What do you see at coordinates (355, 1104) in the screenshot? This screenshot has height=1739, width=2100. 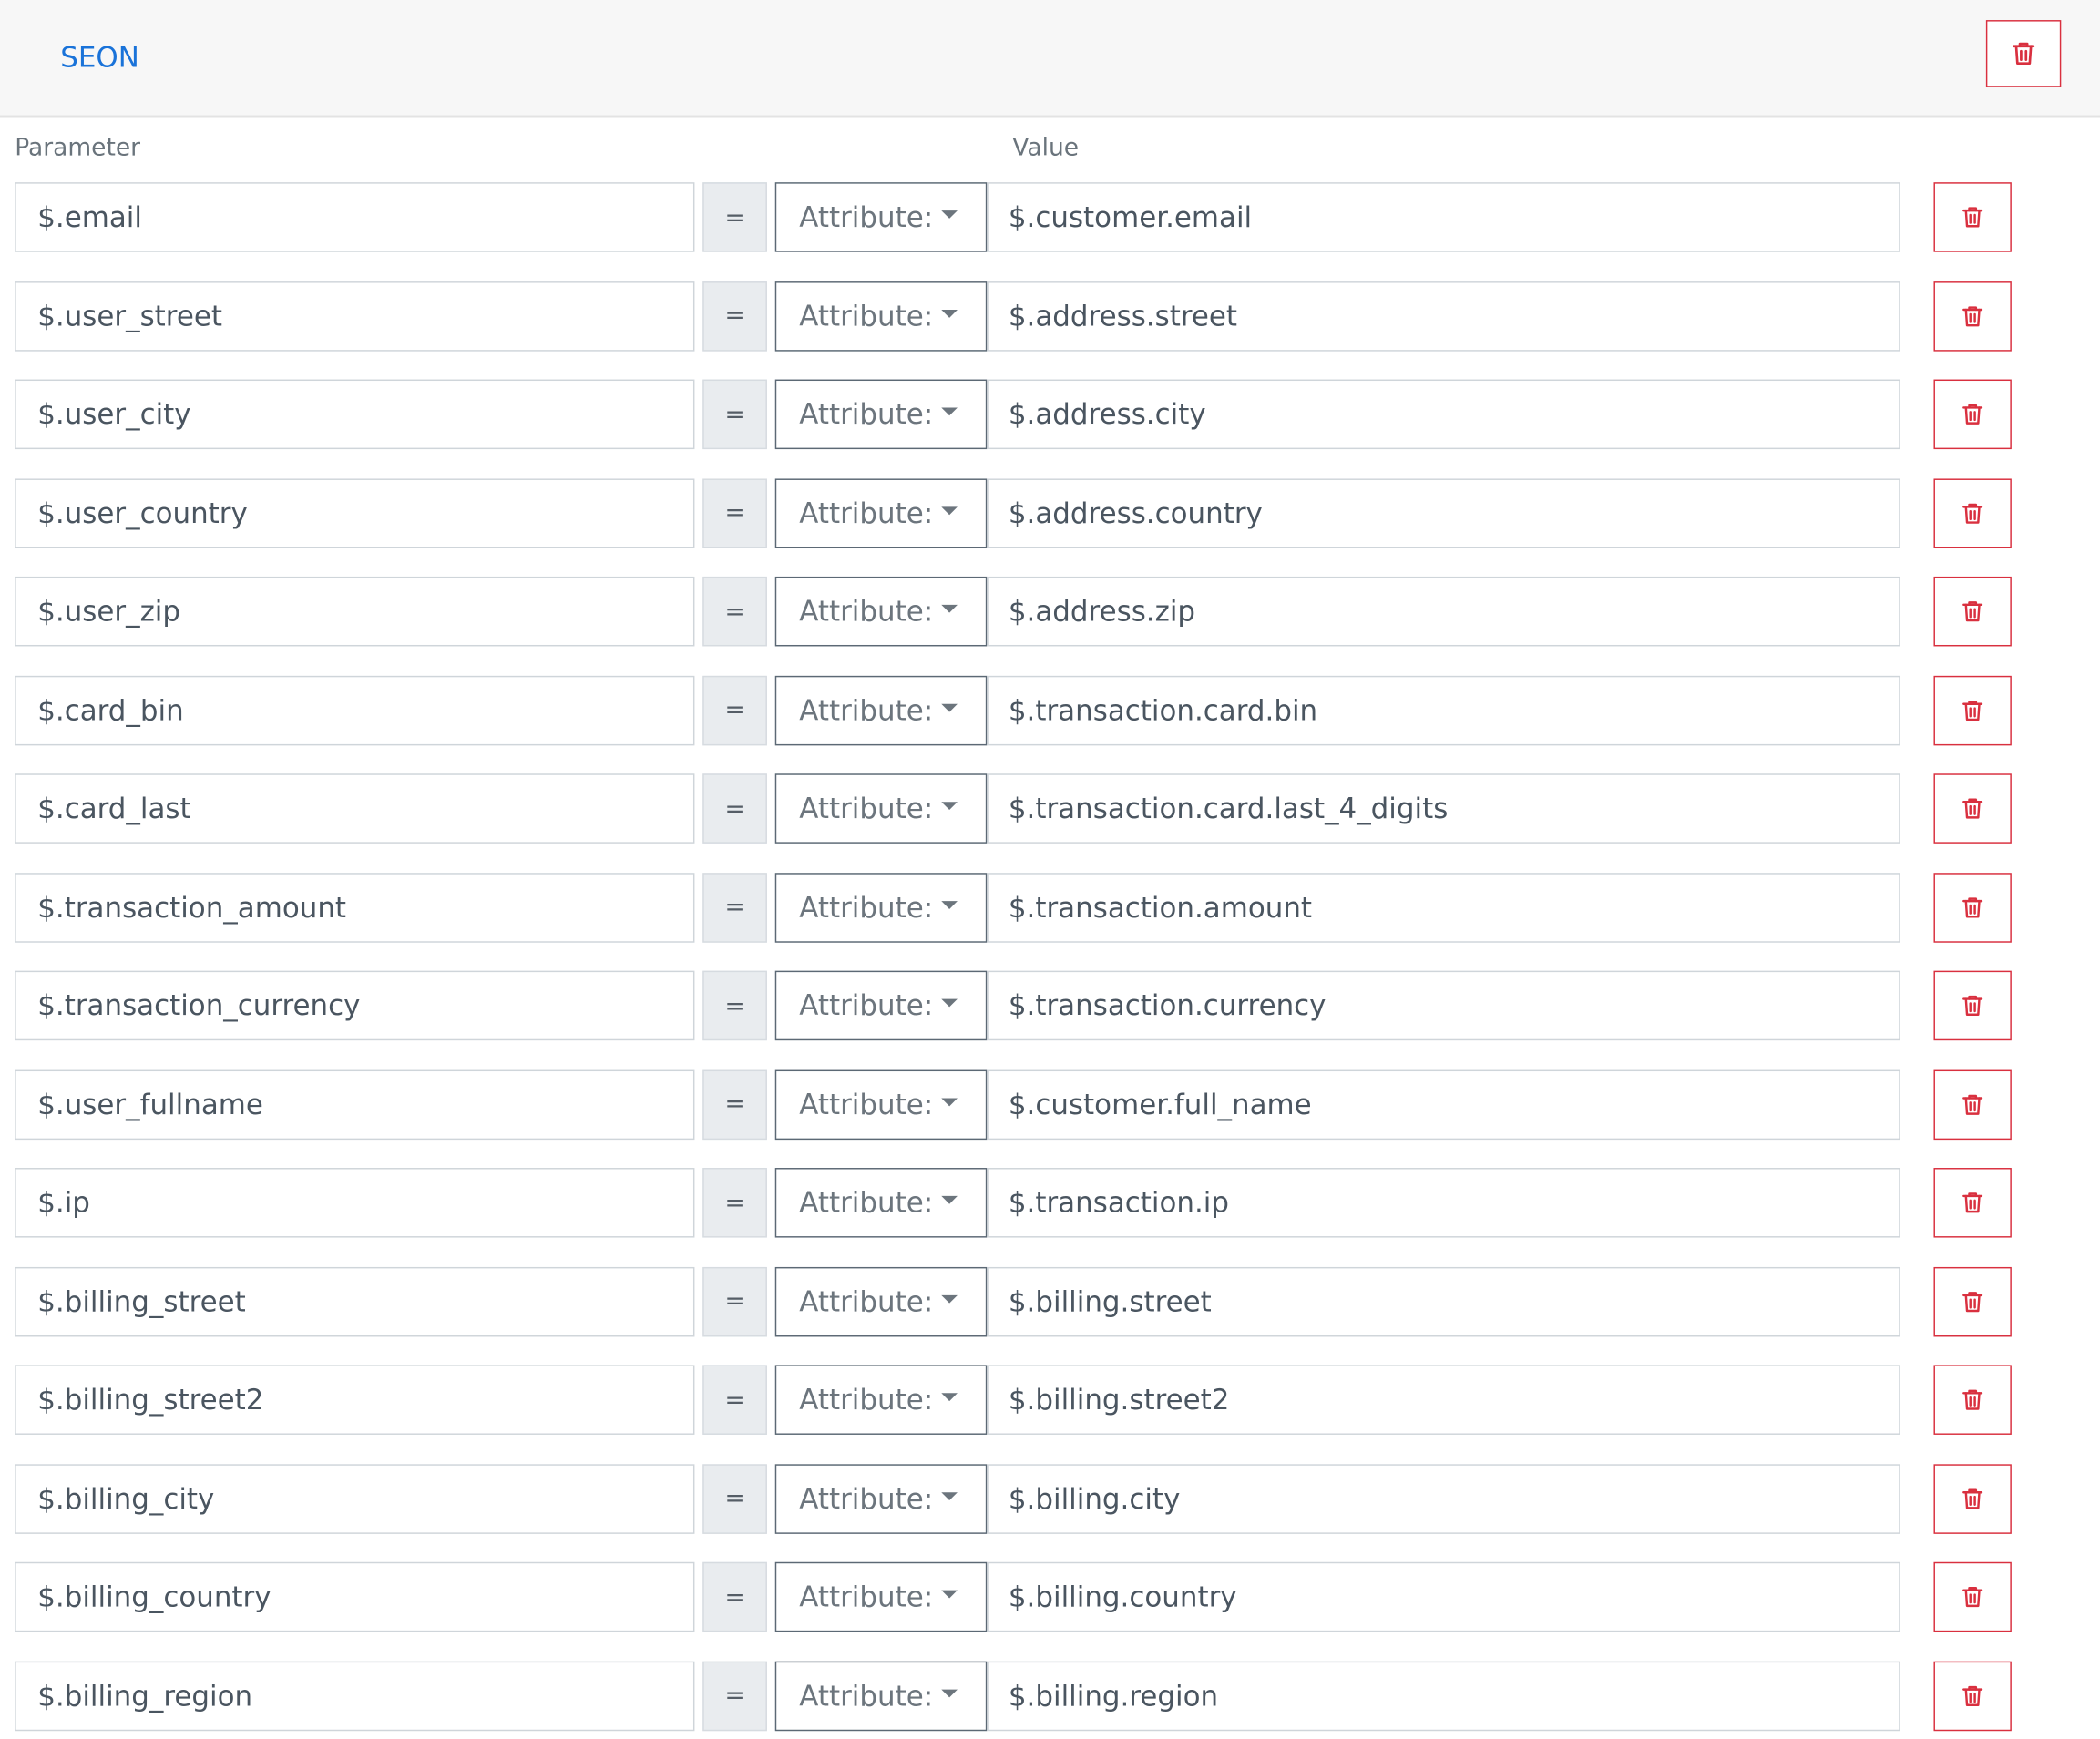 I see `parameter-input: $.user_fullname` at bounding box center [355, 1104].